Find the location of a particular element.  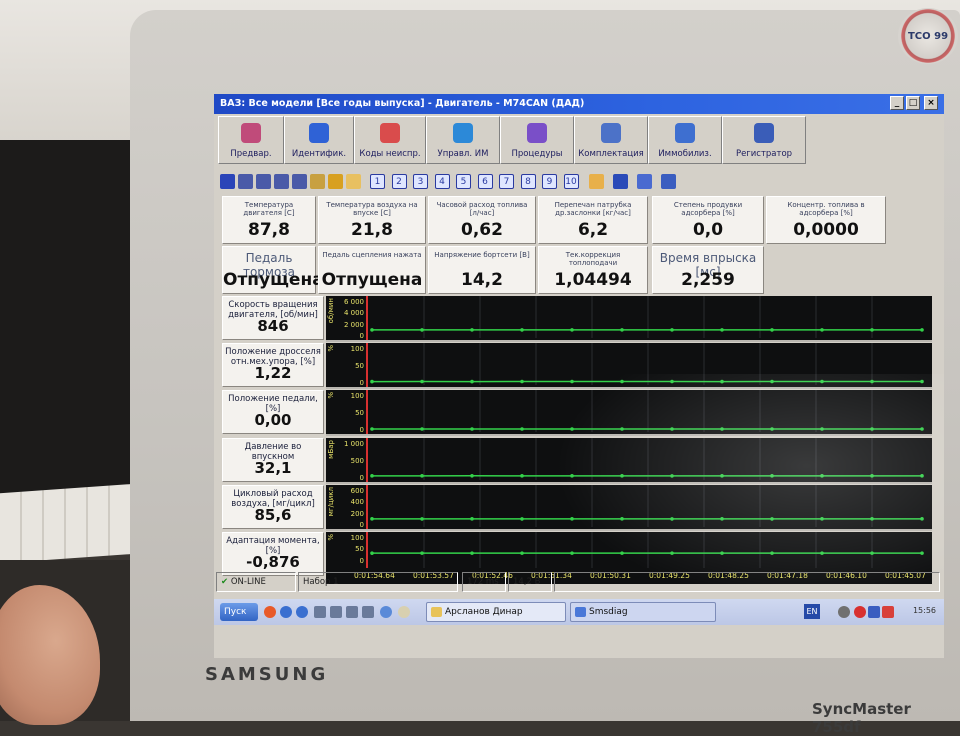

preset-button-6: 6 is located at coordinates (485, 181).